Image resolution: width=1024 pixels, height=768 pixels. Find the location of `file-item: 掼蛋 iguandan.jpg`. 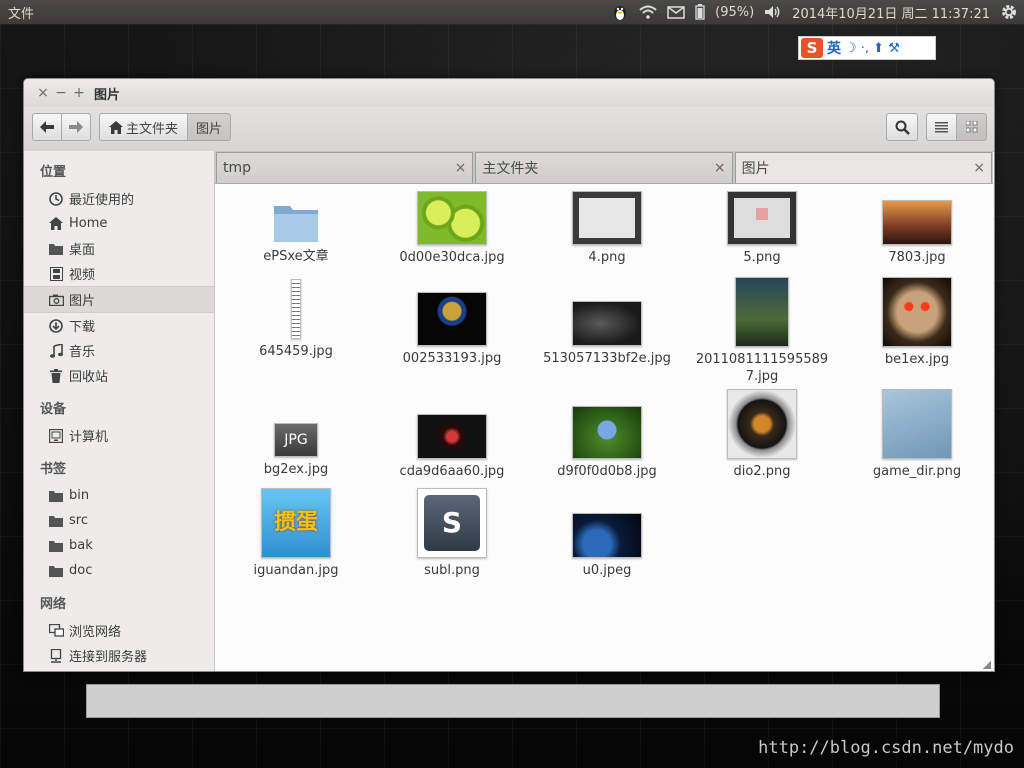

file-item: 掼蛋 iguandan.jpg is located at coordinates (296, 533).